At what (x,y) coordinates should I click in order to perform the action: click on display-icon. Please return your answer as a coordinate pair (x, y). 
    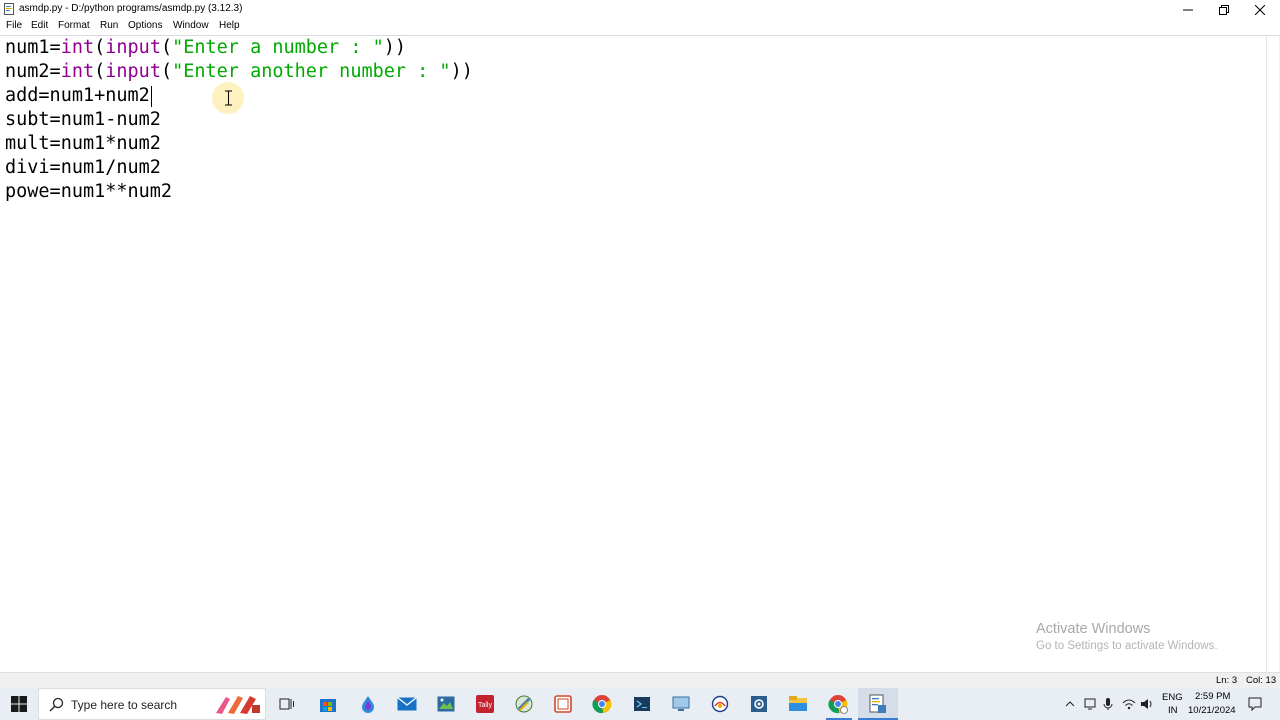
    Looking at the image, I should click on (1090, 704).